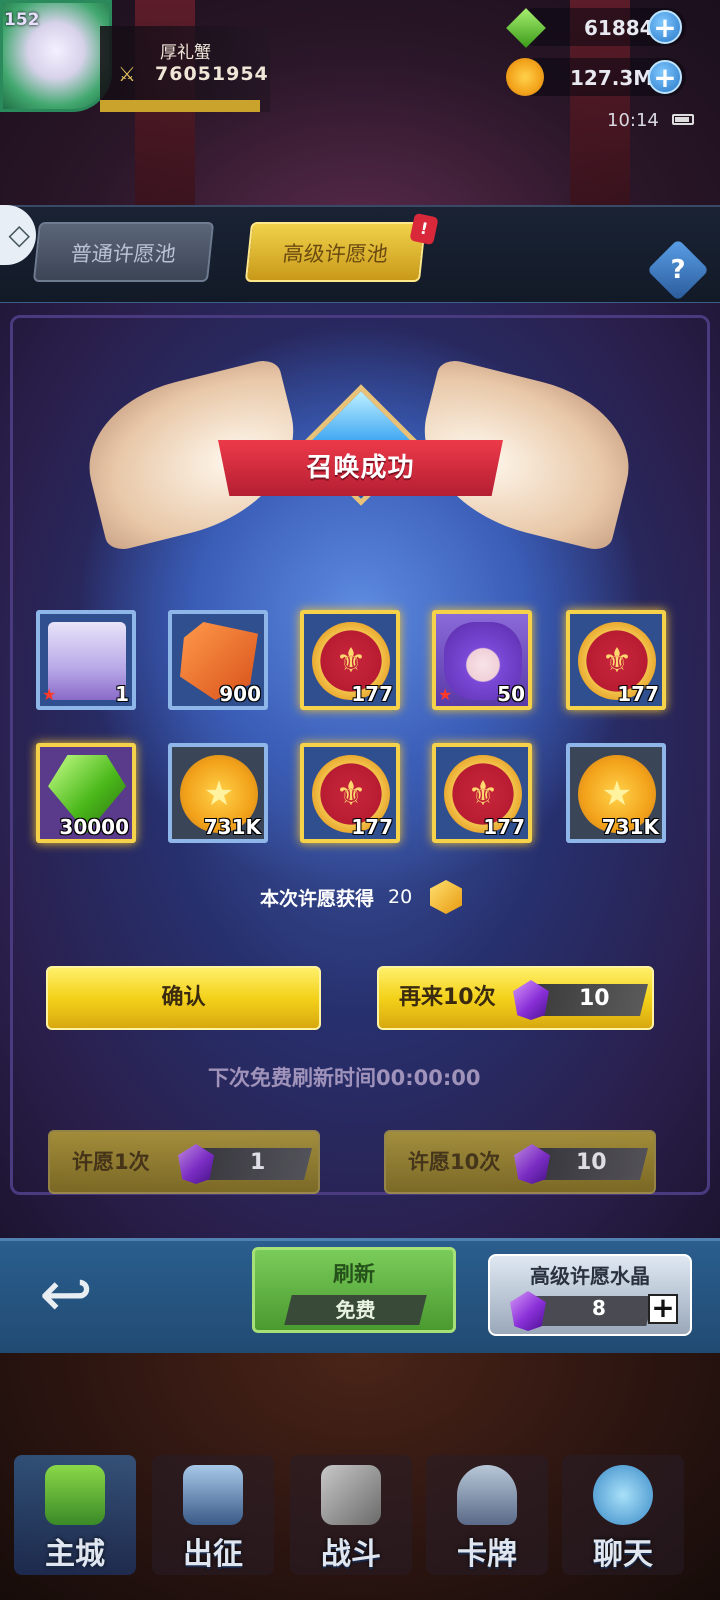 This screenshot has width=720, height=1600. What do you see at coordinates (487, 1554) in the screenshot?
I see `nav-label: 卡牌` at bounding box center [487, 1554].